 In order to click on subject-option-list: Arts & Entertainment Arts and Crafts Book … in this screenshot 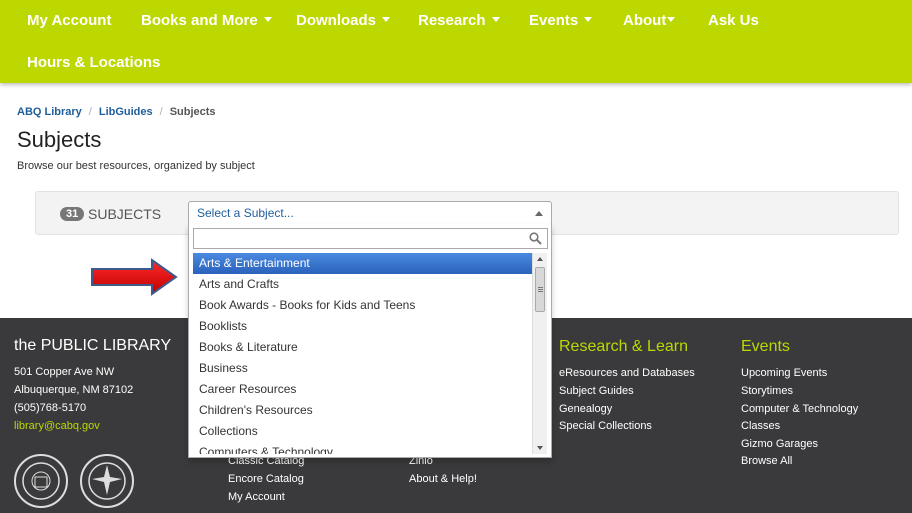, I will do `click(362, 353)`.